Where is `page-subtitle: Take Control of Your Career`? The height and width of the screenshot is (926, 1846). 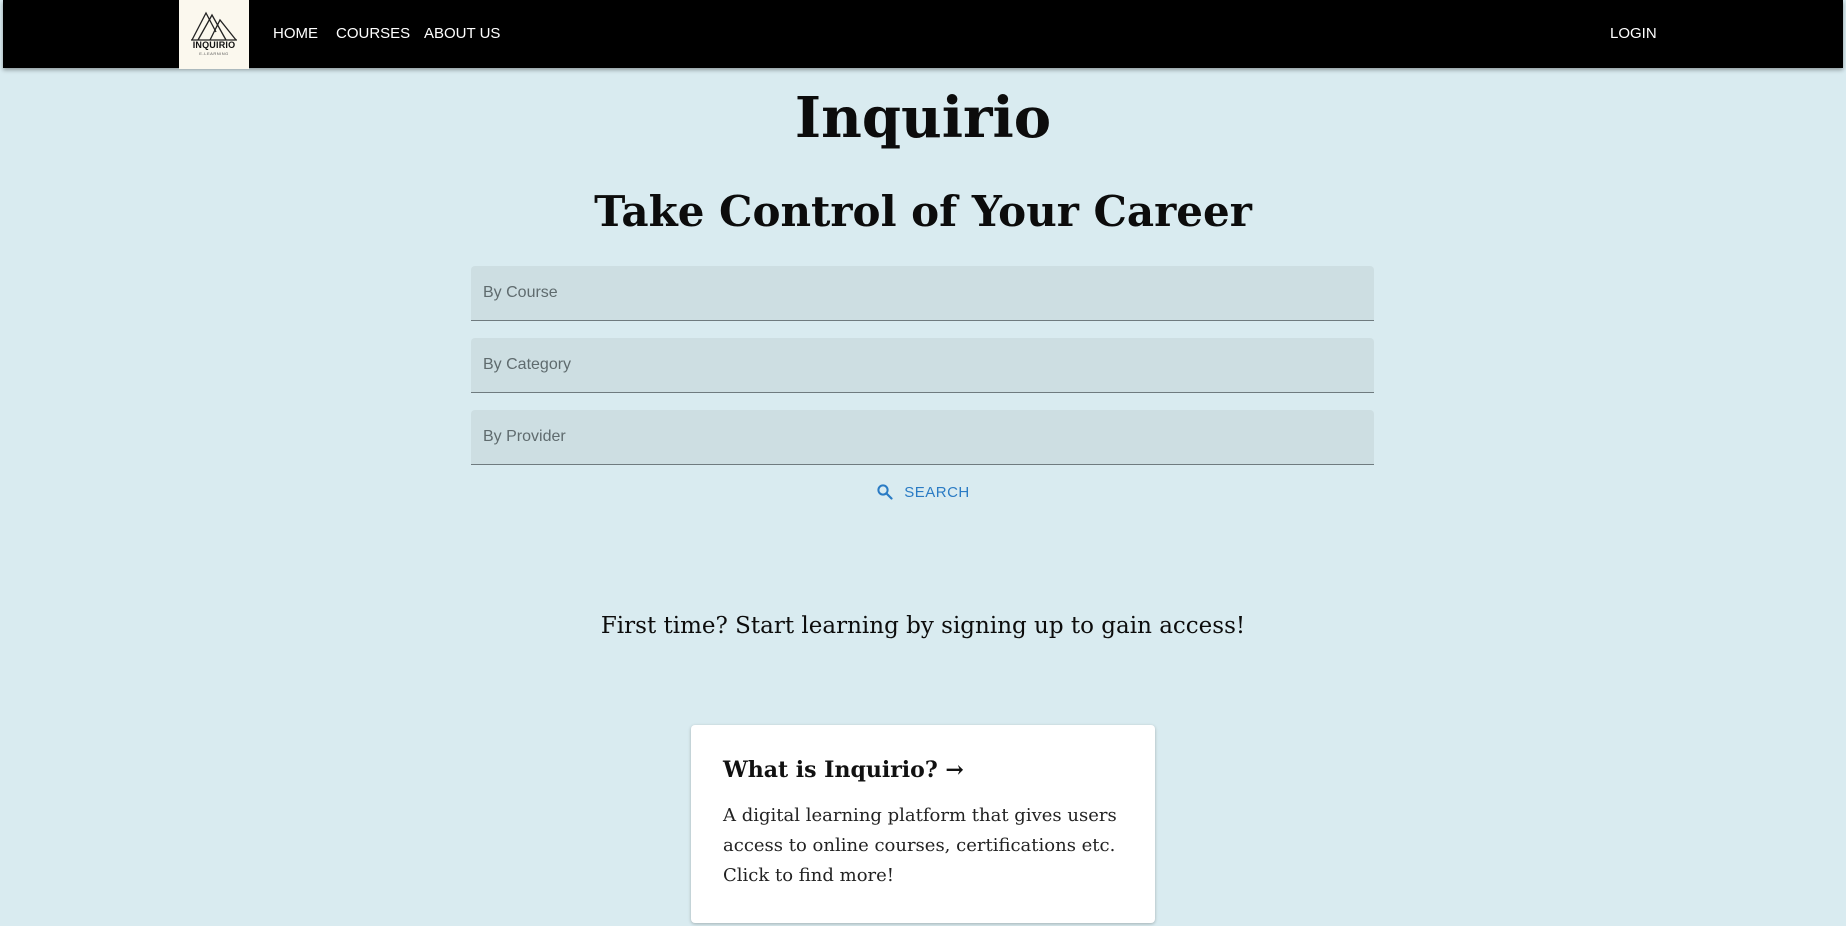
page-subtitle: Take Control of Your Career is located at coordinates (923, 211).